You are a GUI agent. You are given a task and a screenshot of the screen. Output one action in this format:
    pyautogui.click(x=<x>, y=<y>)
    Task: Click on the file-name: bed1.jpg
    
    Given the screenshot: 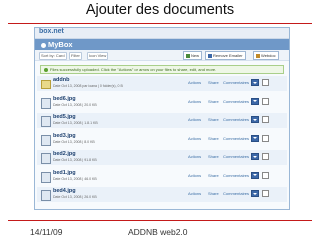 What is the action you would take?
    pyautogui.click(x=64, y=173)
    